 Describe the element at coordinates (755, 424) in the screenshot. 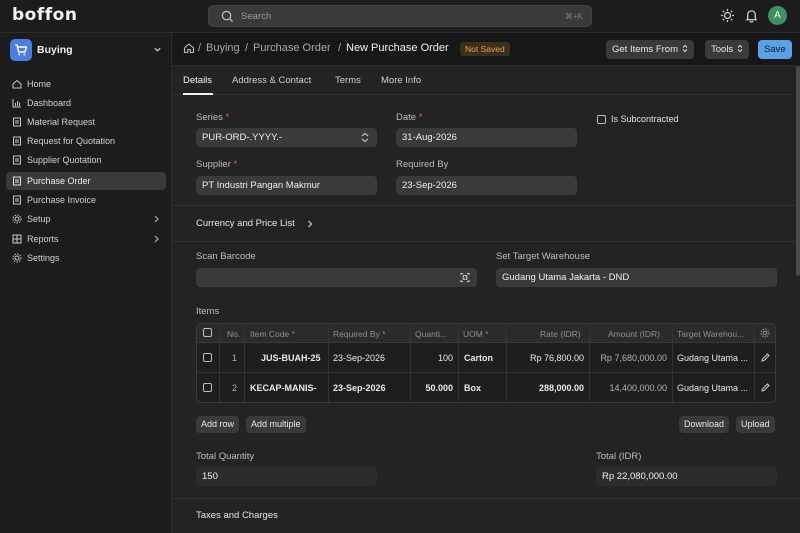

I see `upload-button: Upload` at that location.